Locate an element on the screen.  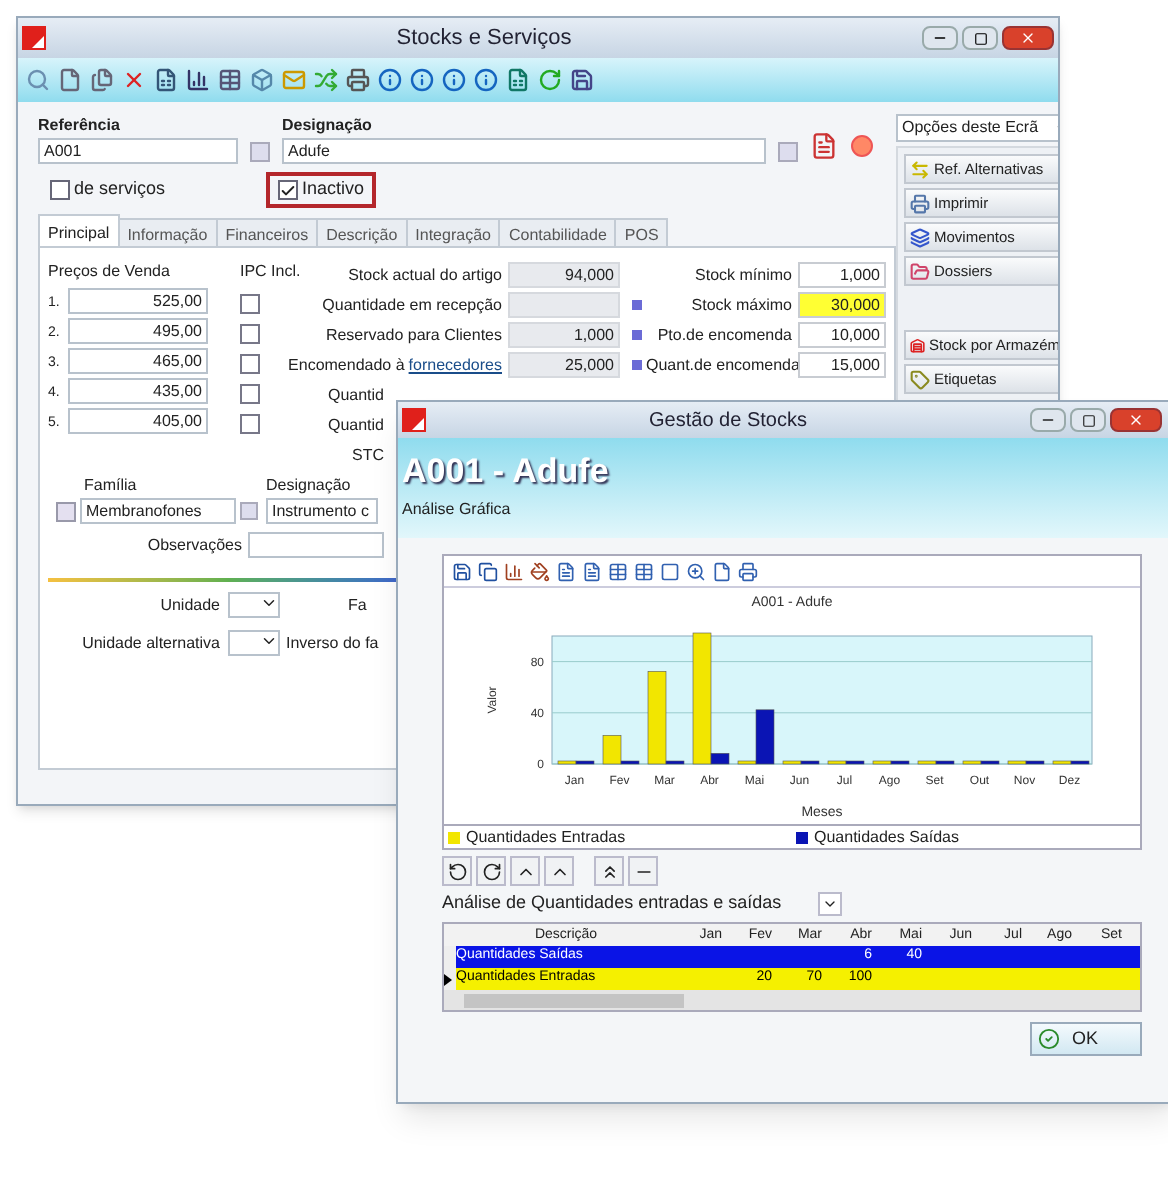
chevron-down-icon is located at coordinates (269, 603).